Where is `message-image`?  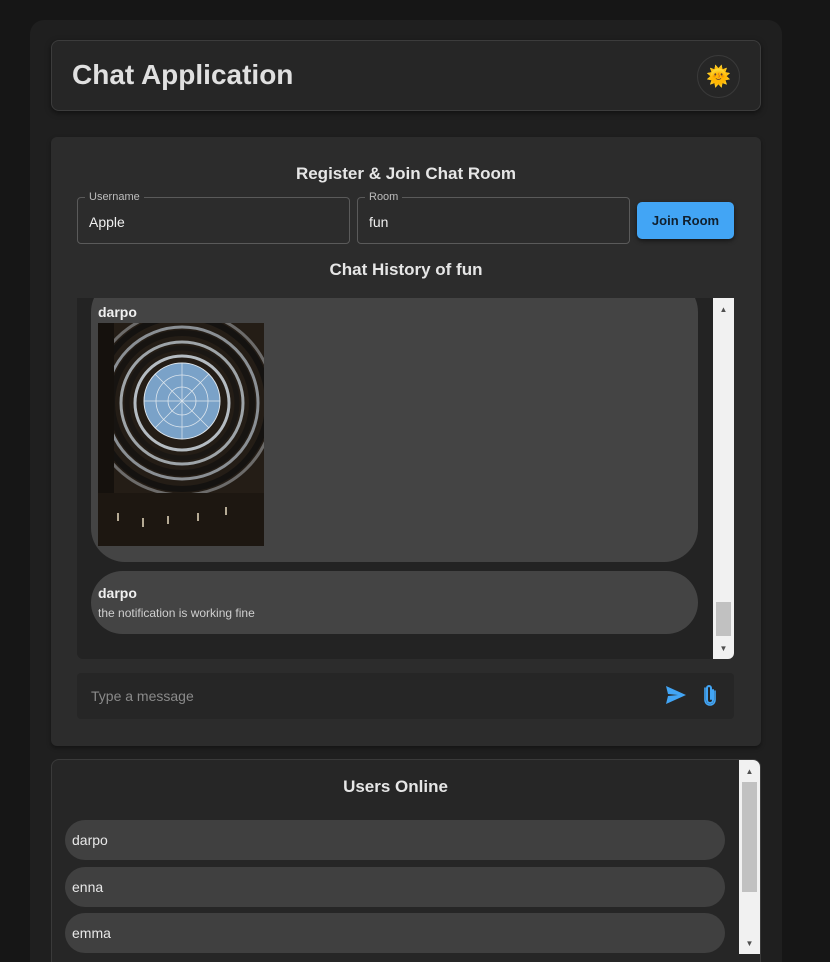
message-image is located at coordinates (181, 434).